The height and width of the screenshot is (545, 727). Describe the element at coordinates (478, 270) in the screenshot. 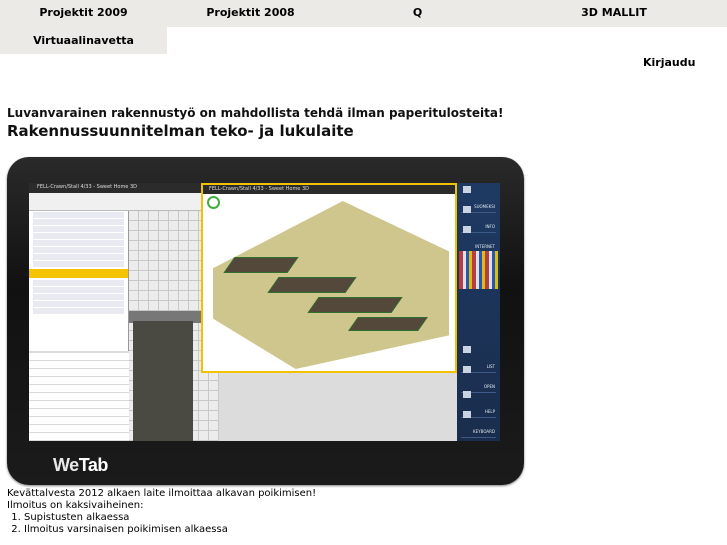

I see `language-flags` at that location.